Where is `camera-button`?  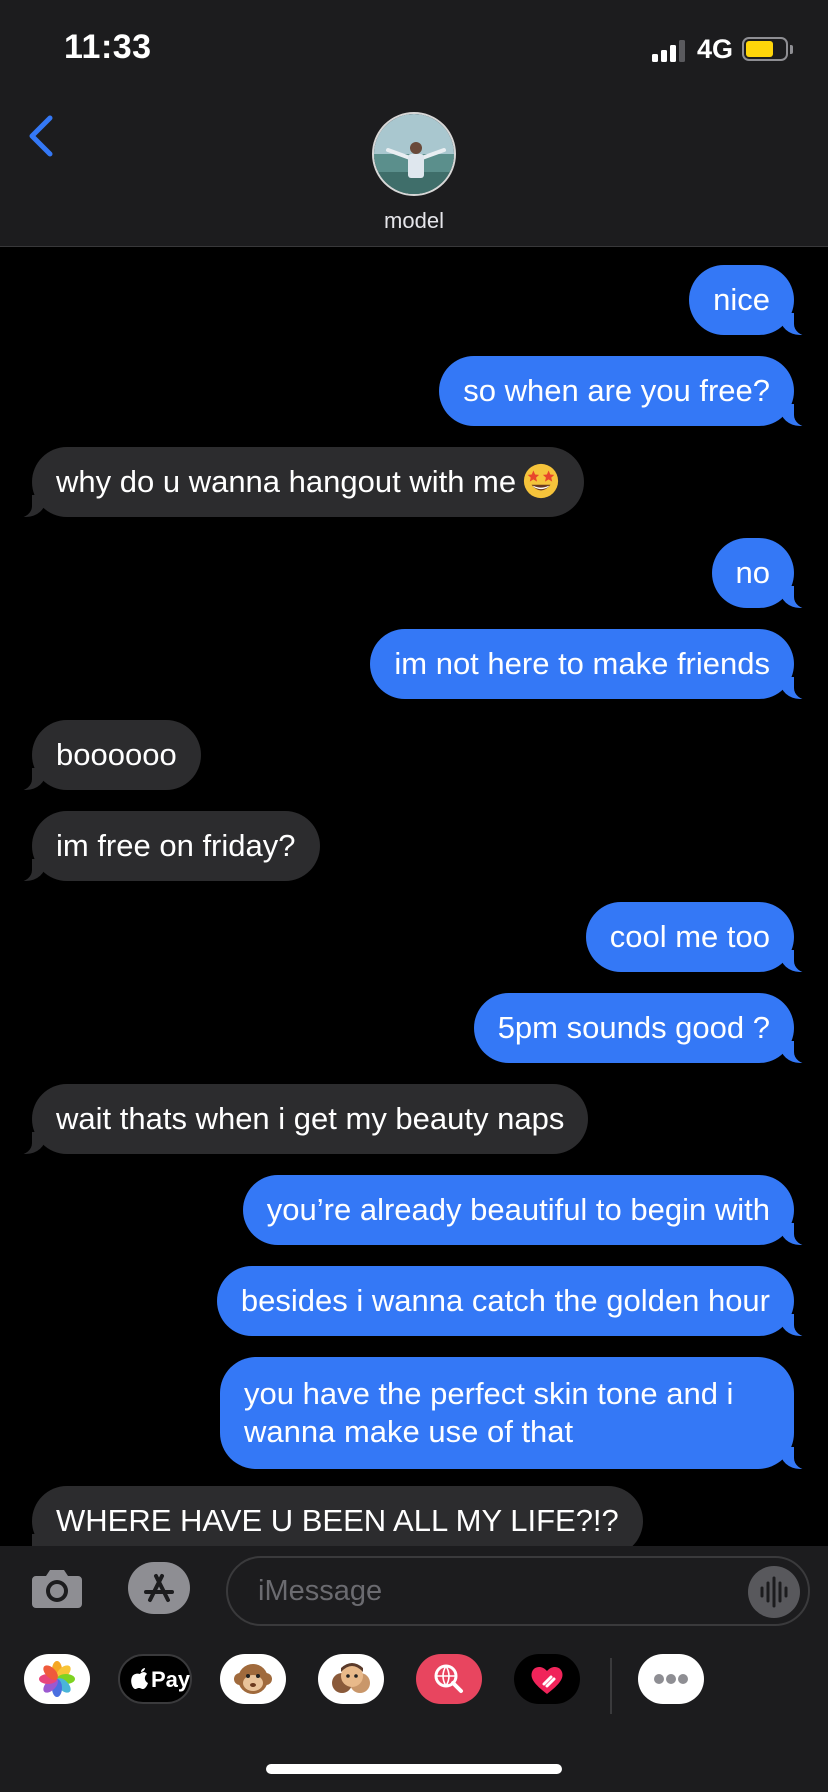
camera-button is located at coordinates (57, 1588).